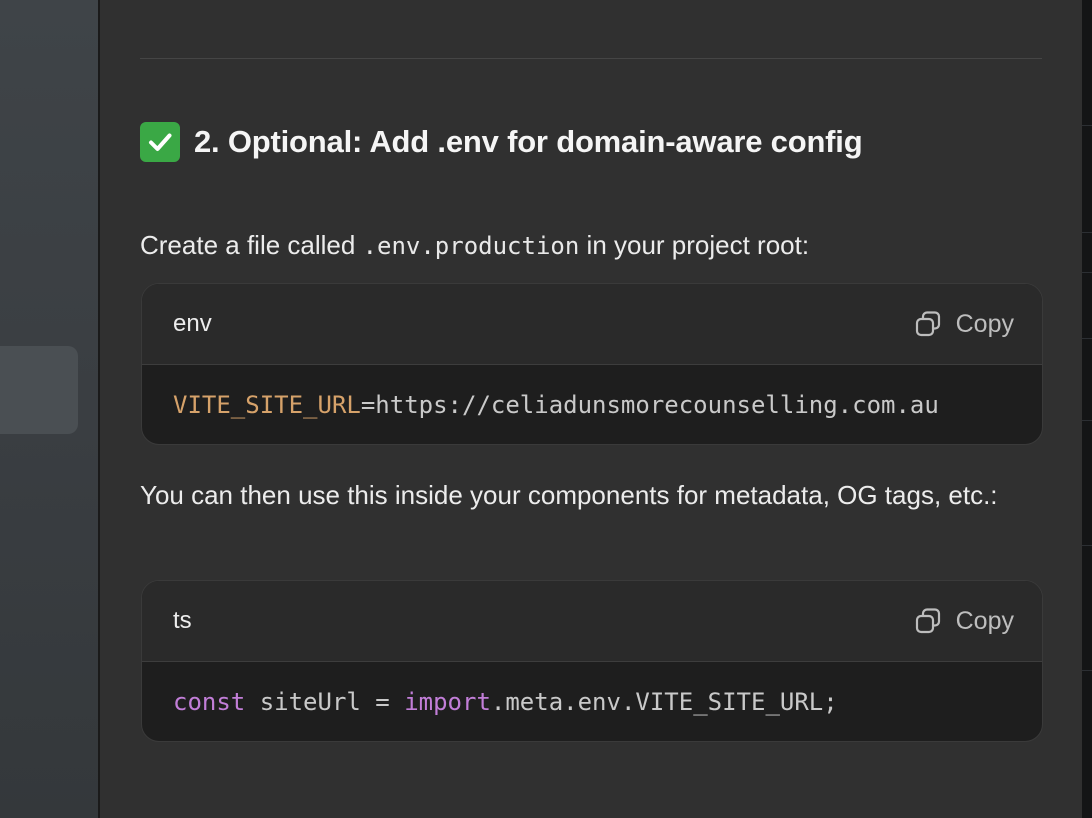  What do you see at coordinates (447, 701) in the screenshot?
I see `ts-keyword-import: import` at bounding box center [447, 701].